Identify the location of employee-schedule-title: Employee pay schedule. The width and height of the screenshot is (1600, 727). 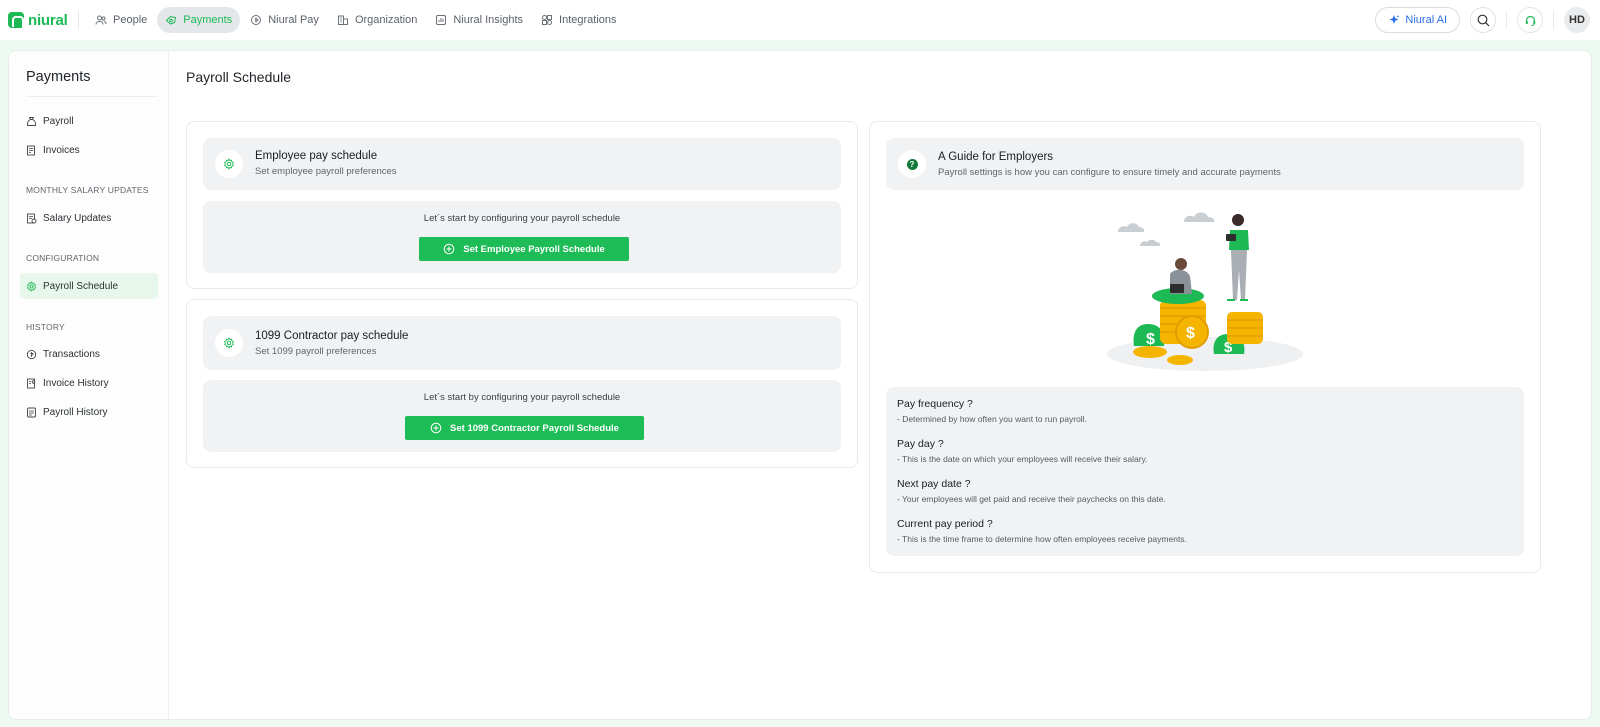
(316, 156).